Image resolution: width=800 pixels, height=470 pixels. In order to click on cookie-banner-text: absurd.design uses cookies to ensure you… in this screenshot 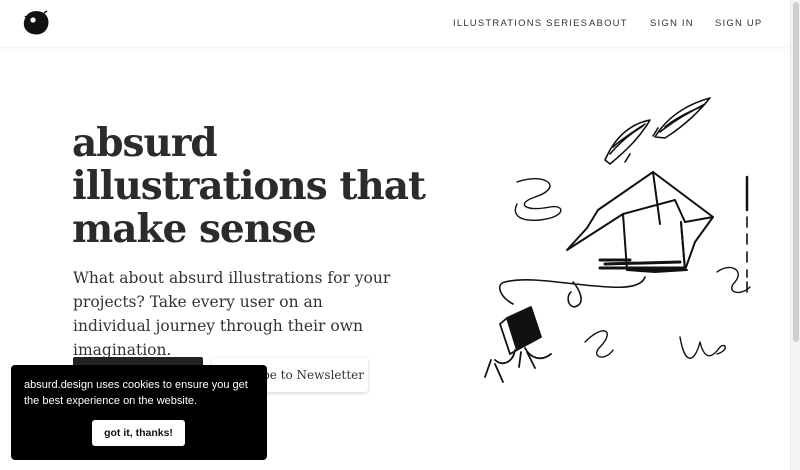, I will do `click(136, 393)`.